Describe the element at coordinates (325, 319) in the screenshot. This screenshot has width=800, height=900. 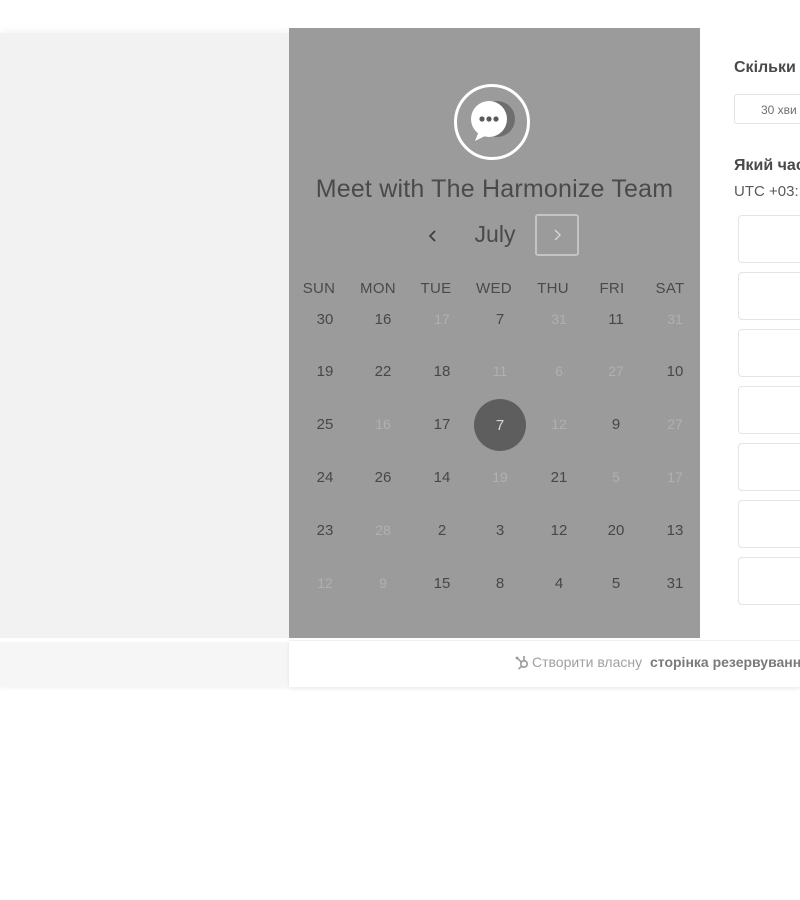
I see `calendar-day: 30` at that location.